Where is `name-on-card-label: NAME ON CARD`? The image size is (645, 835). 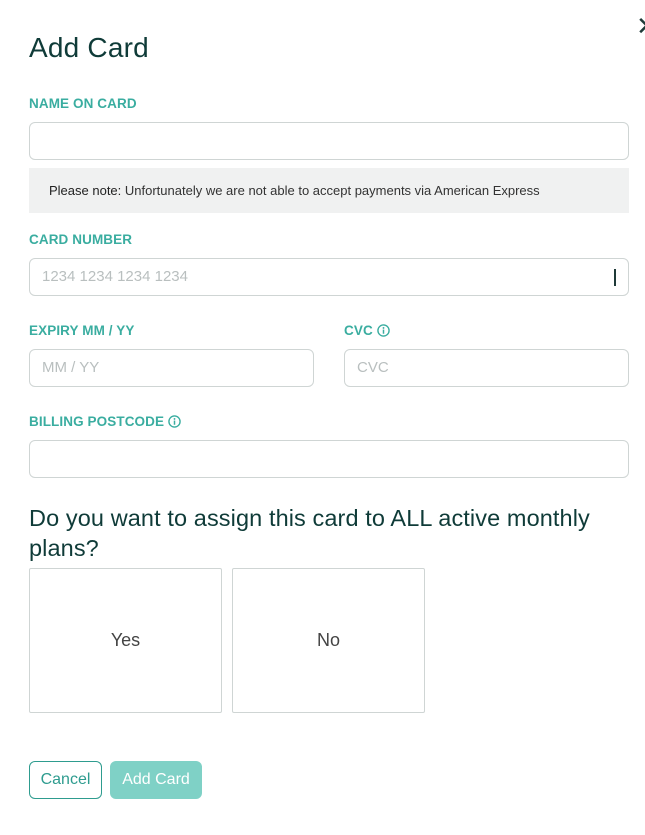
name-on-card-label: NAME ON CARD is located at coordinates (83, 103).